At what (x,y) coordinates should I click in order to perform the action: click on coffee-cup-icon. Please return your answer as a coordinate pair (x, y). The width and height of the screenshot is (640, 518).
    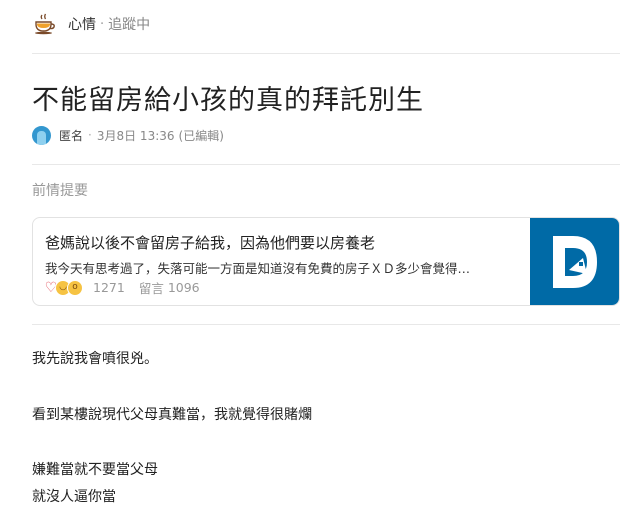
    Looking at the image, I should click on (45, 24).